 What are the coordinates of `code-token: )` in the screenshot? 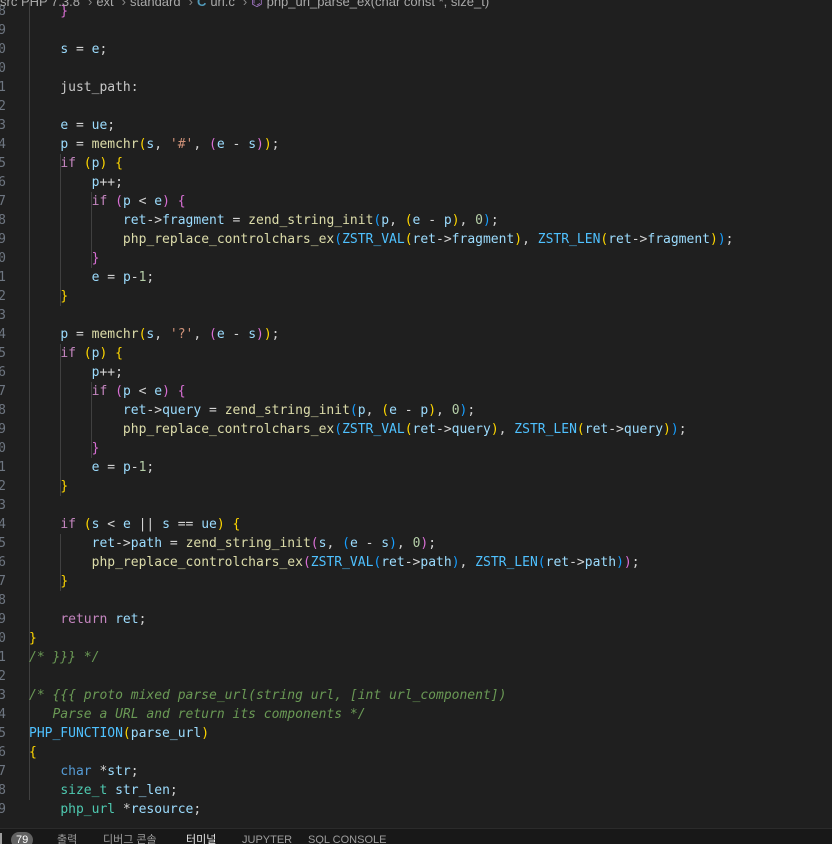 It's located at (455, 562).